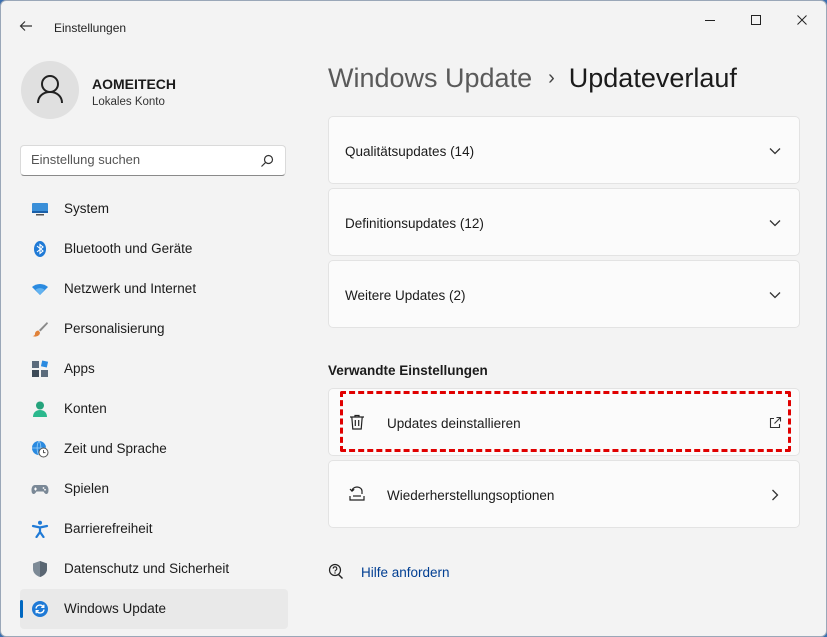  I want to click on sidebar-item-label: Bluetooth und Geräte, so click(128, 248).